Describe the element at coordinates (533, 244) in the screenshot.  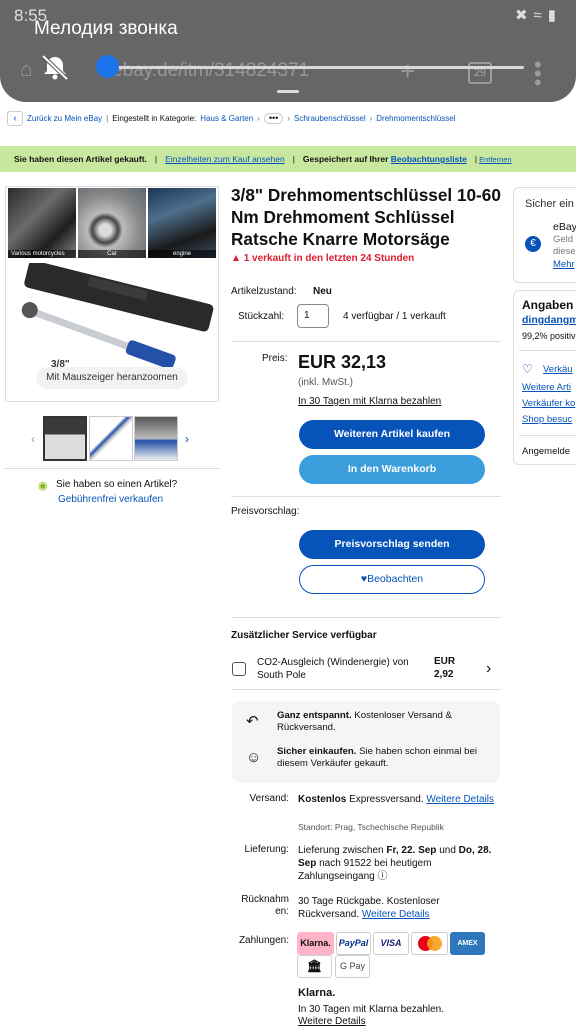
I see `euro-shield-icon: €` at that location.